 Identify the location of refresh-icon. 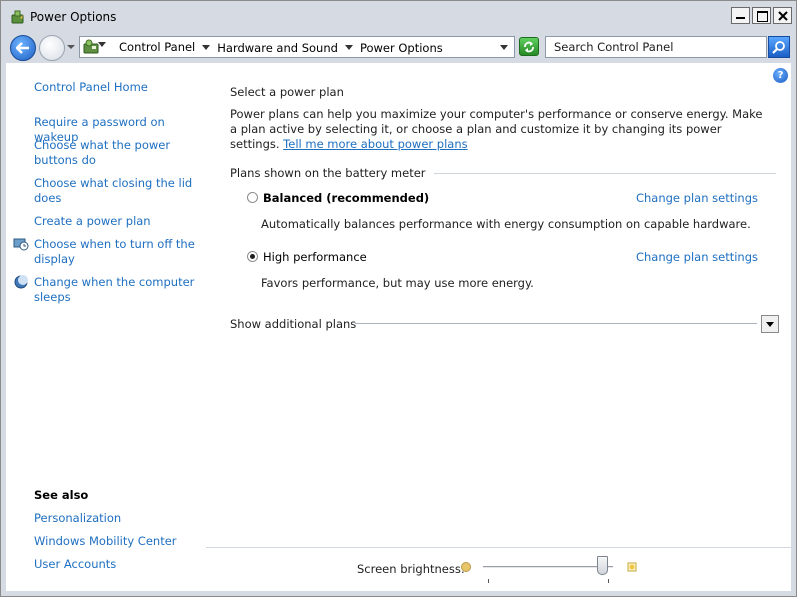
(529, 47).